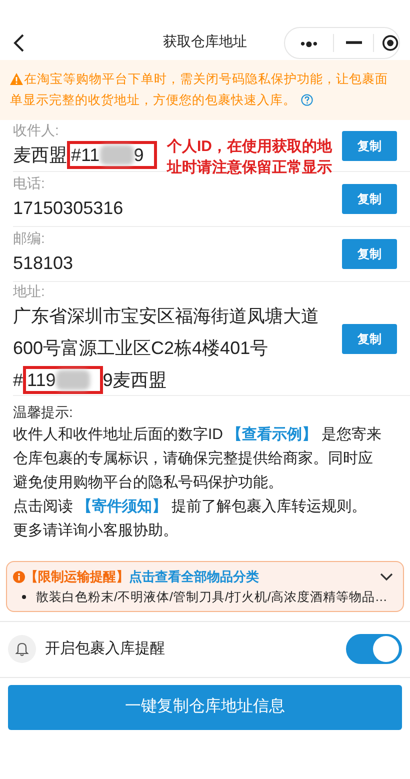  Describe the element at coordinates (96, 531) in the screenshot. I see `tips-paragraph: 更多请详询小客服协助。` at that location.